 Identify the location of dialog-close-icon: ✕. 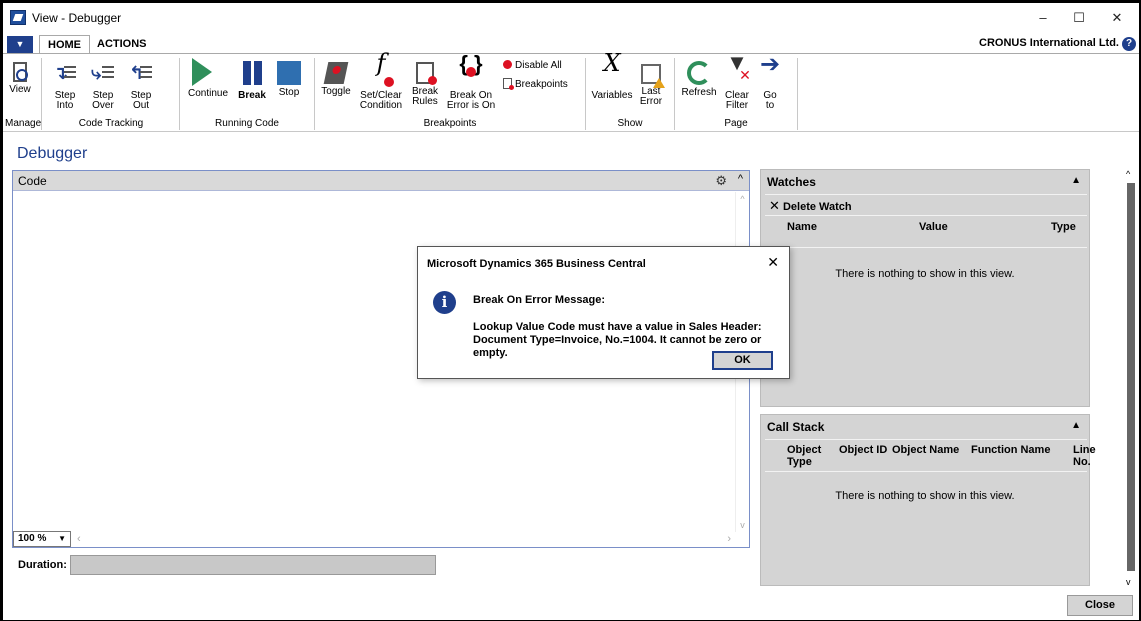
(773, 262).